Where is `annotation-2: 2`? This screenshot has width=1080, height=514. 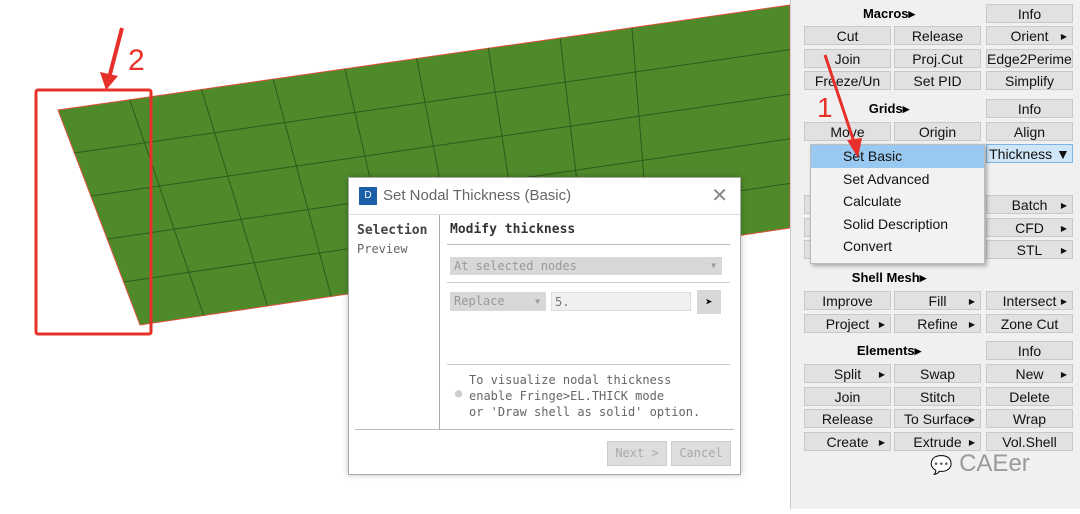
annotation-2: 2 is located at coordinates (136, 60).